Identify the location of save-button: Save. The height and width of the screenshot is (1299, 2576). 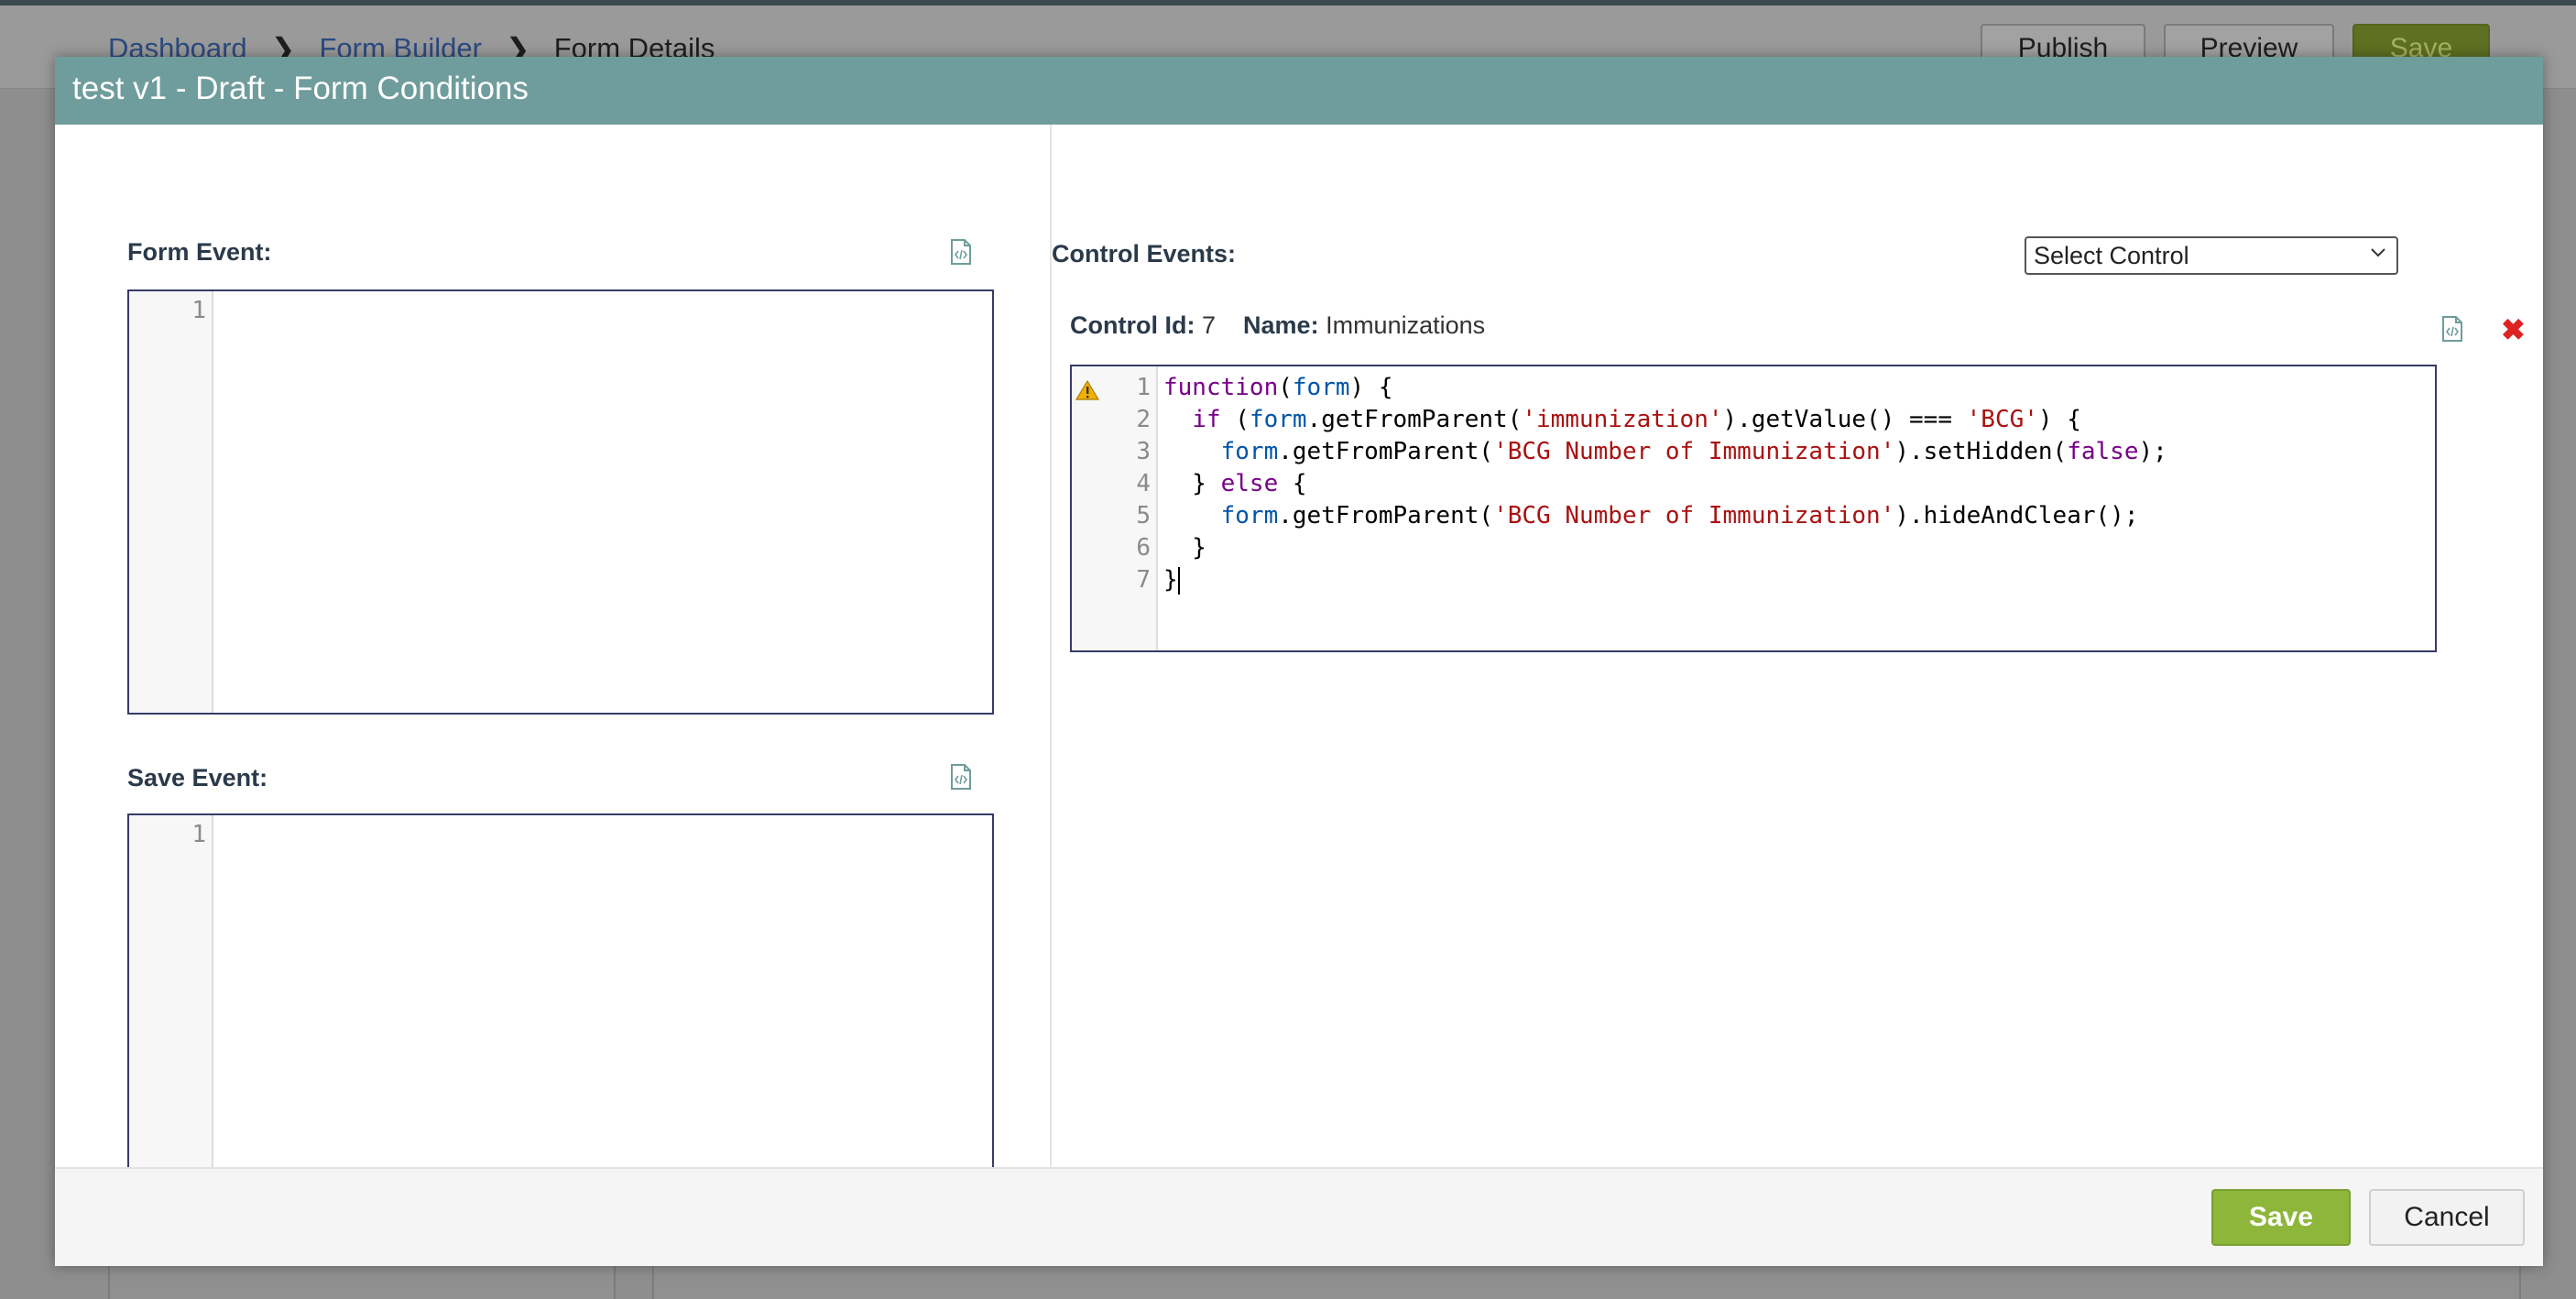
(2281, 1218).